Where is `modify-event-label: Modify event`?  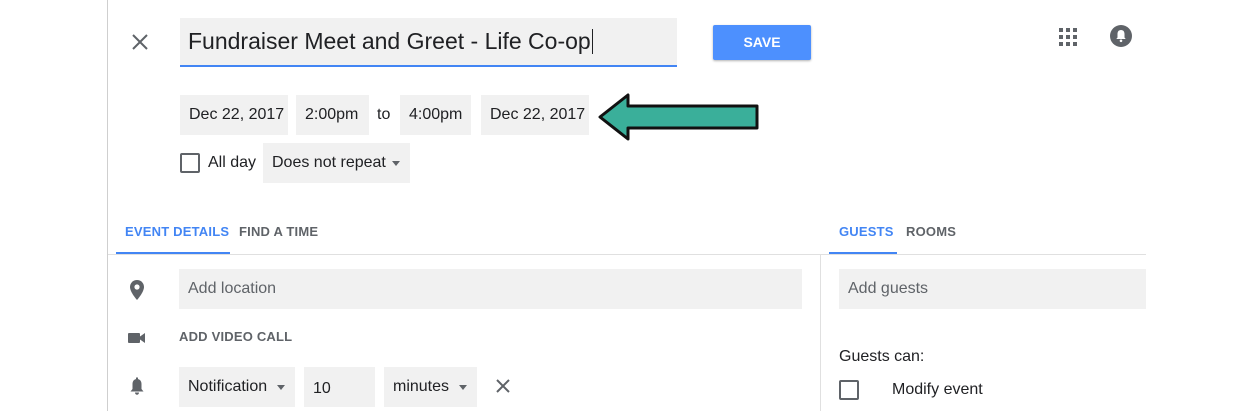 modify-event-label: Modify event is located at coordinates (937, 389).